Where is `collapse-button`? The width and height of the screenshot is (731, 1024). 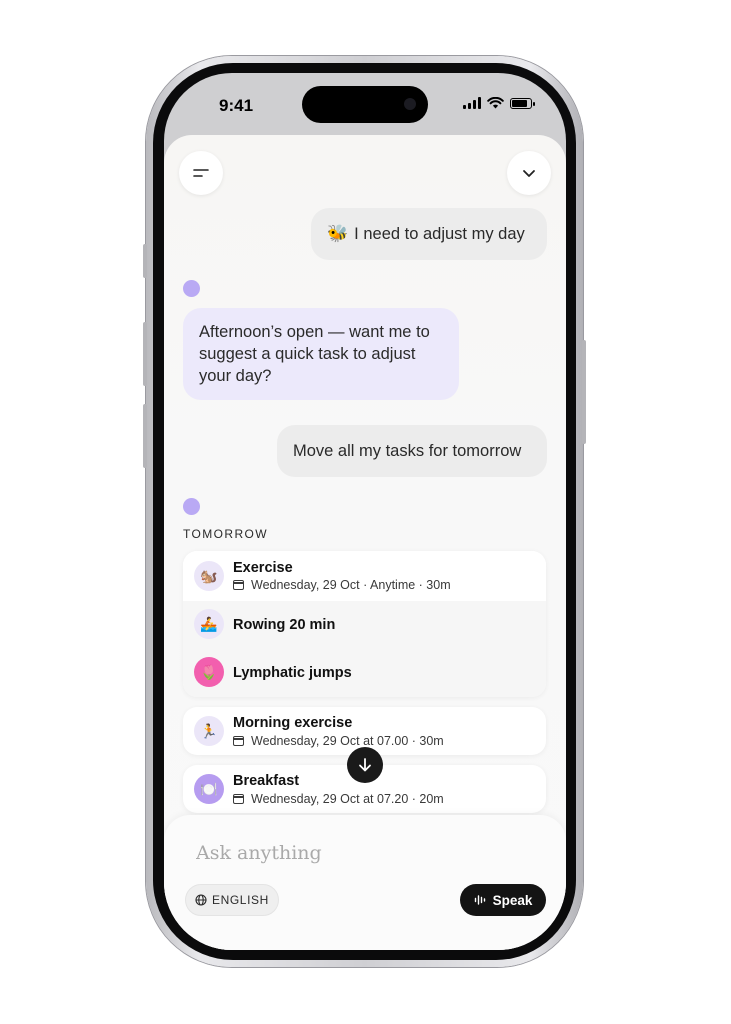
collapse-button is located at coordinates (529, 173).